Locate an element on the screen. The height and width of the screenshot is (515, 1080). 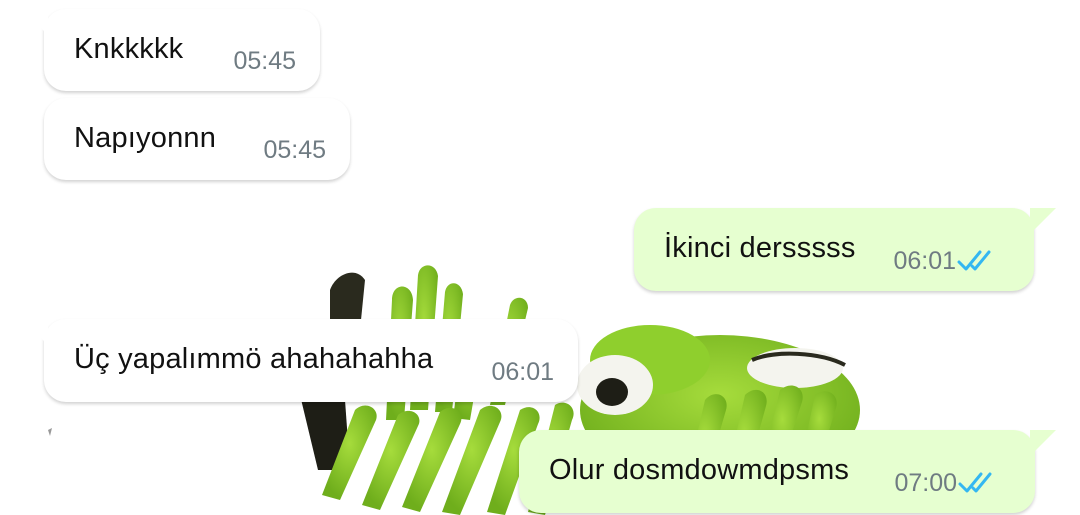
message-text: İkinci dersssss is located at coordinates (760, 248).